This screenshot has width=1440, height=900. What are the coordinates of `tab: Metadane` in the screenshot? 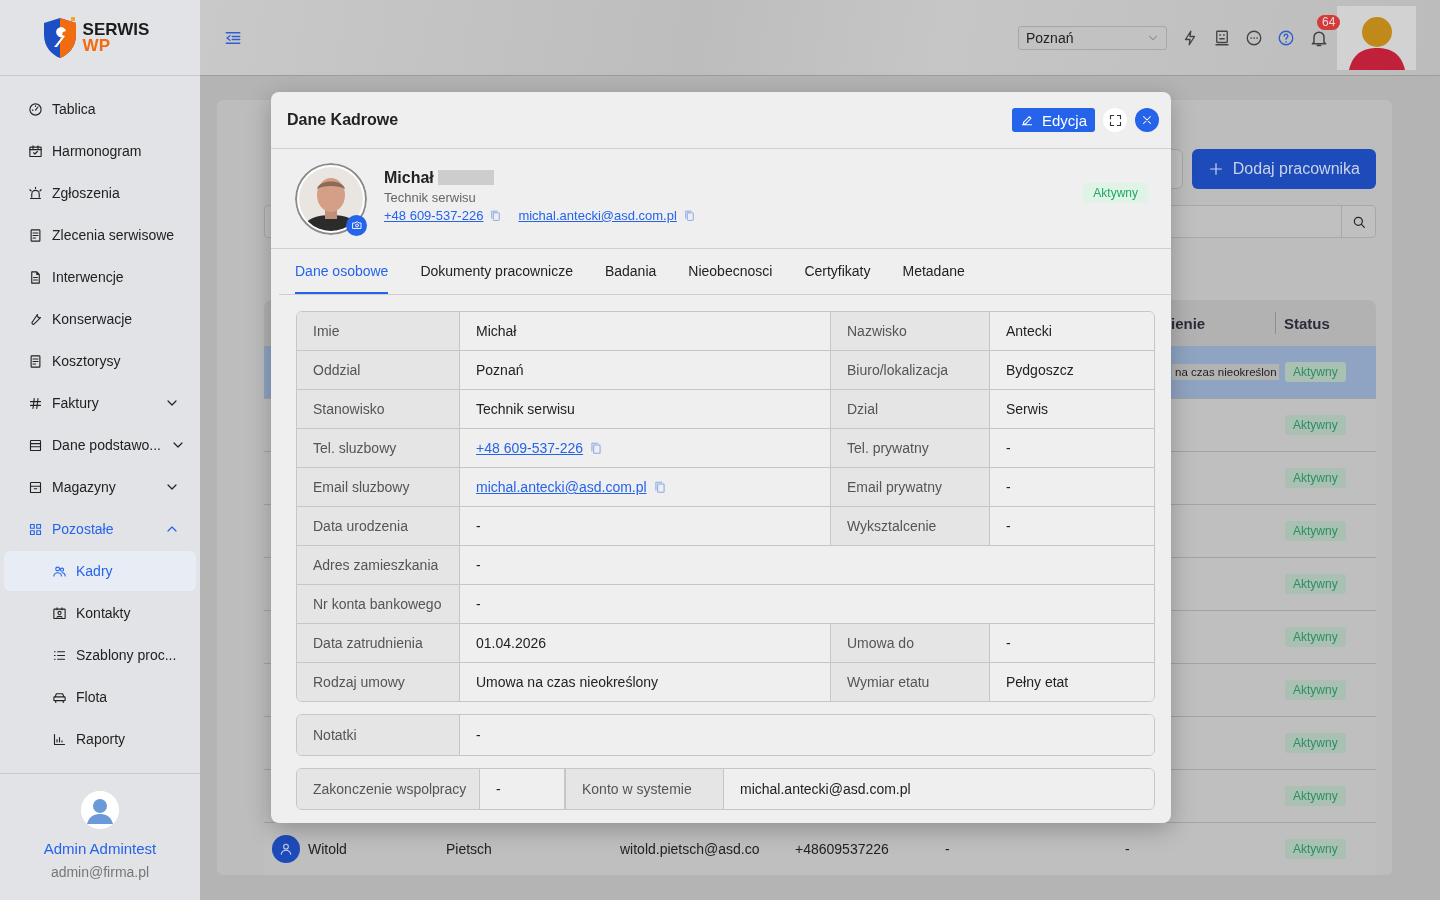 It's located at (933, 271).